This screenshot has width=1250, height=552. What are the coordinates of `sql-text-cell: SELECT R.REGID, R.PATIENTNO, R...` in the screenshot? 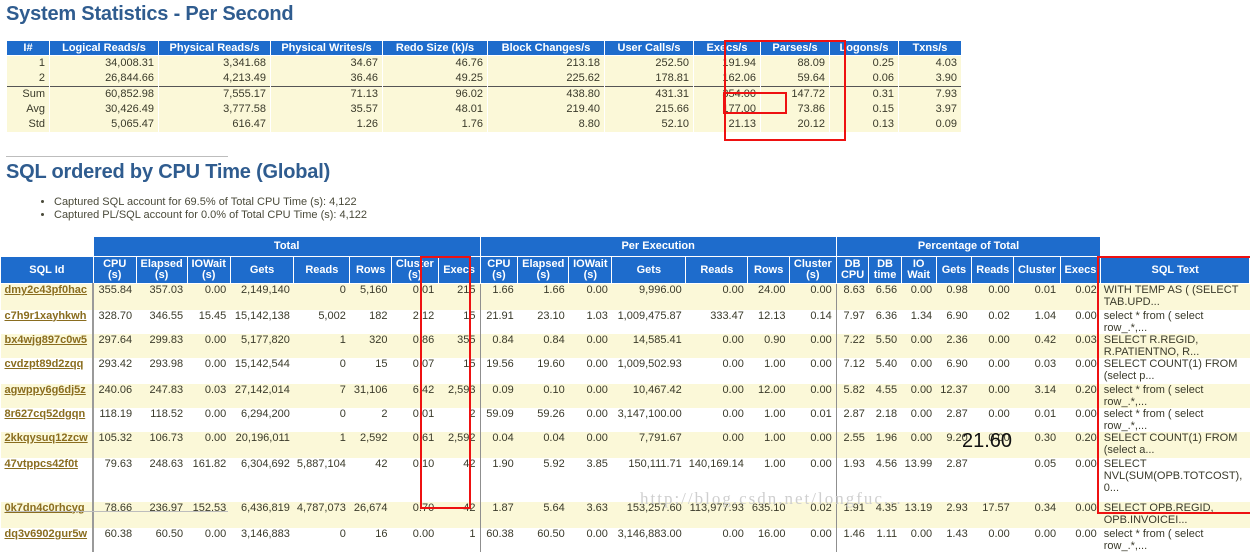 It's located at (1175, 345).